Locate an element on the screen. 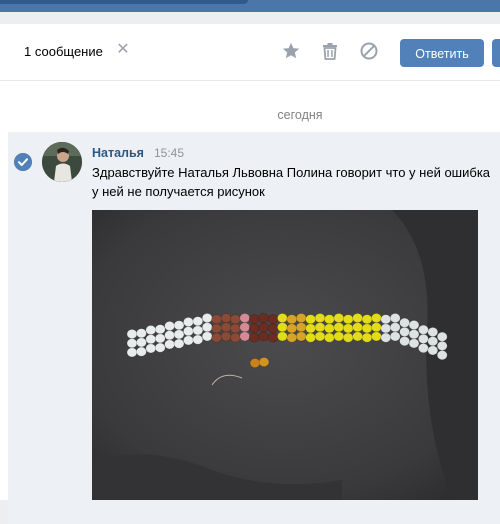  block-icon is located at coordinates (369, 51).